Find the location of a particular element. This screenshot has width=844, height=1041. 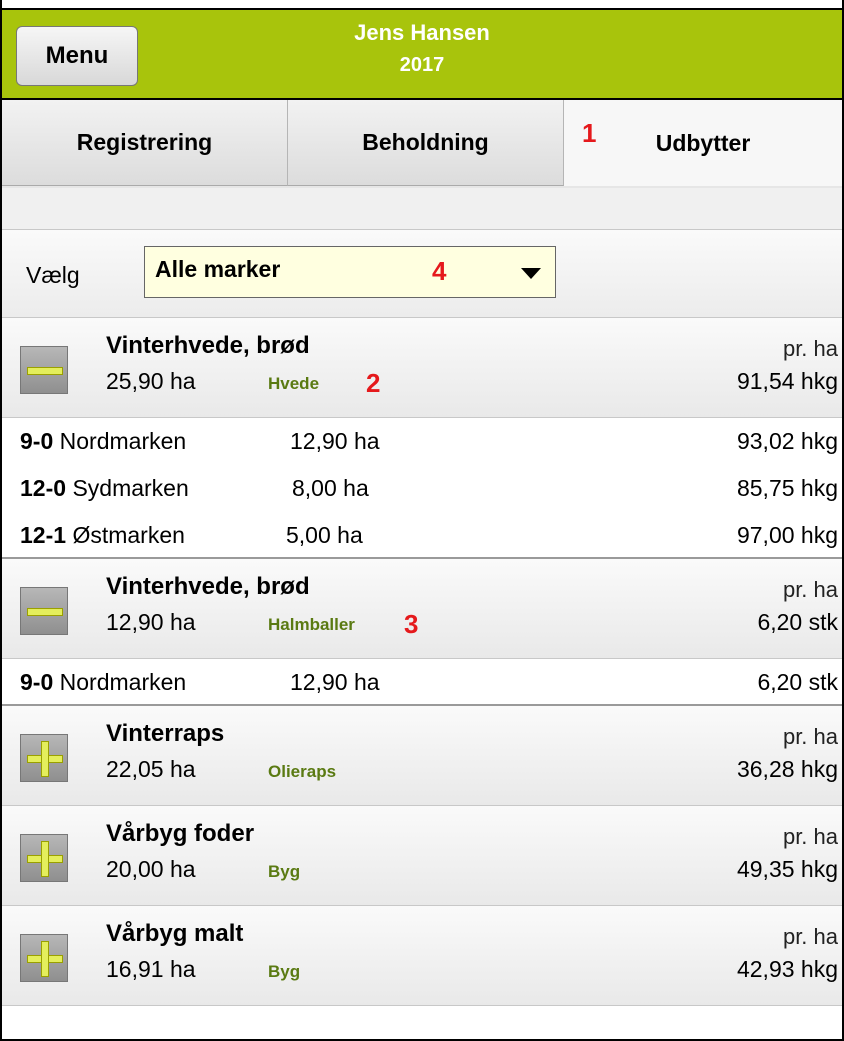

field-row: 12-0 Sydmarken 8,00 ha 85,75 hkg is located at coordinates (422, 488).